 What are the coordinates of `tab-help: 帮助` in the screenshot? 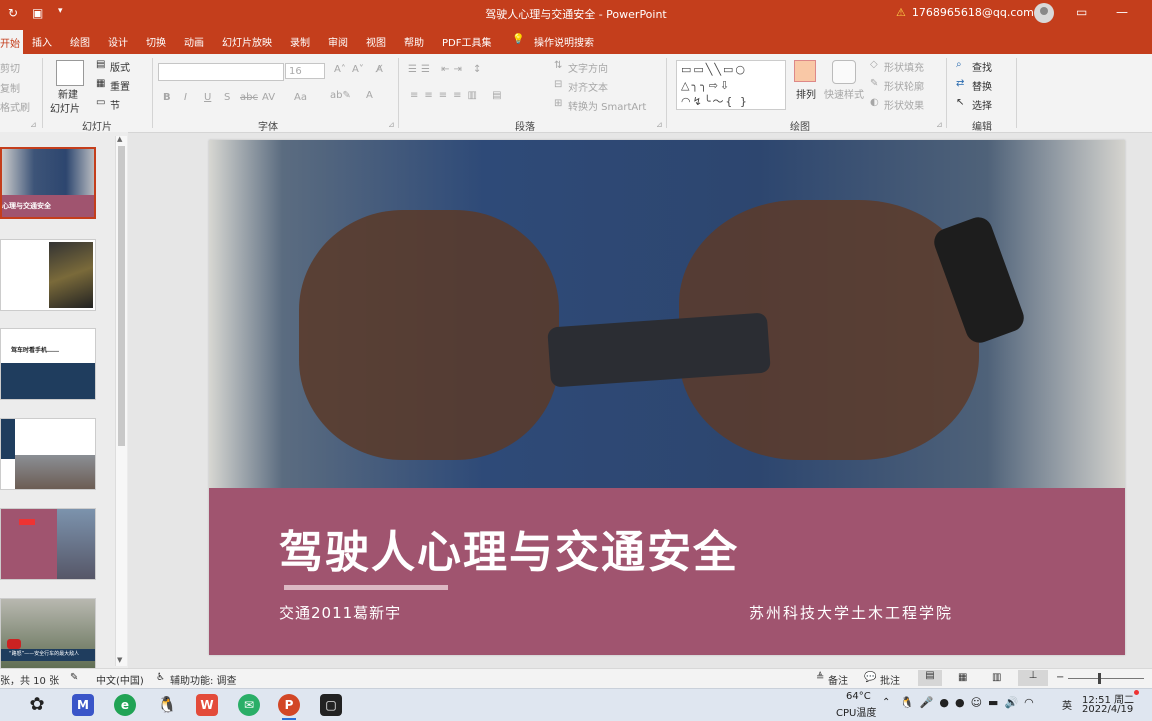 It's located at (414, 41).